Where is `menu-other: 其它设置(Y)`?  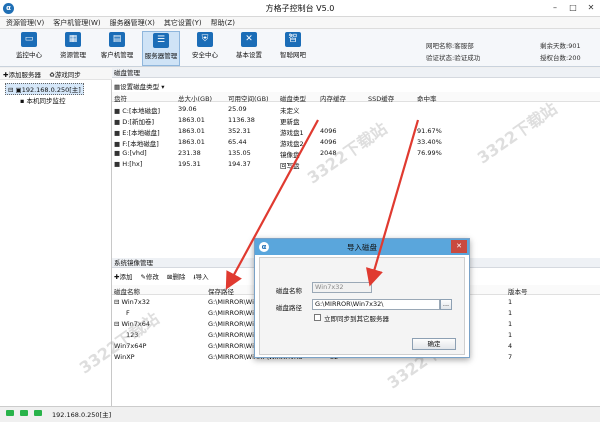
menu-other: 其它设置(Y) is located at coordinates (183, 23).